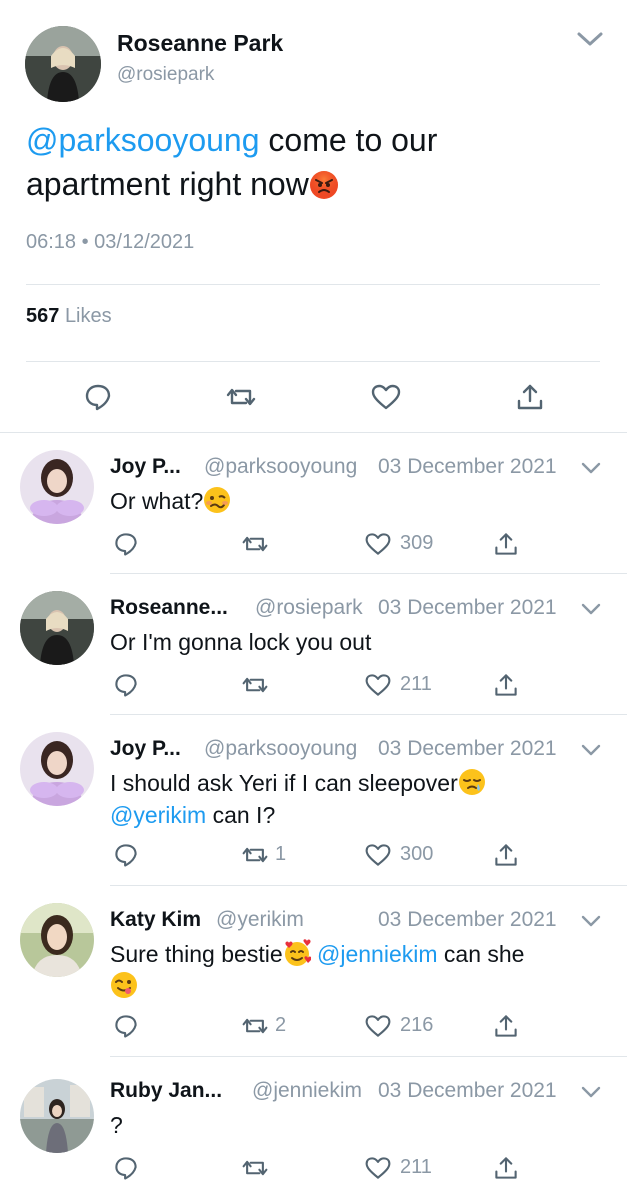  Describe the element at coordinates (481, 954) in the screenshot. I see `reply-body-cont: can she` at that location.